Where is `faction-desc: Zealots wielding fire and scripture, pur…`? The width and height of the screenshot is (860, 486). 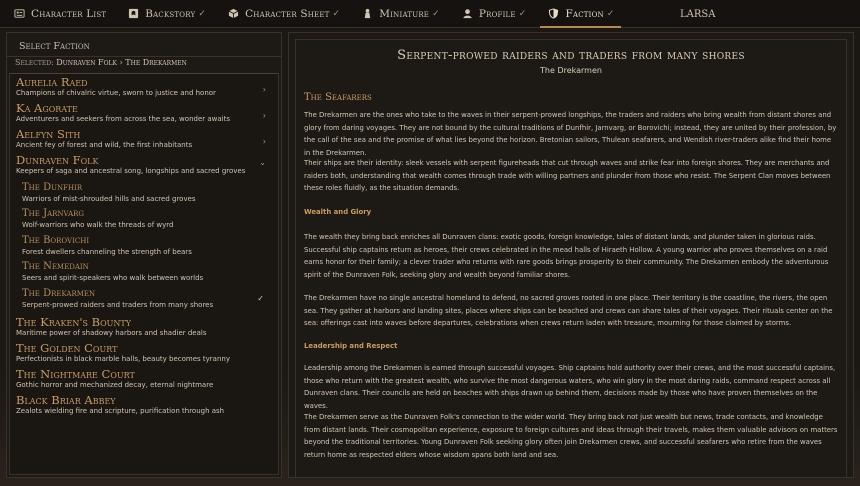 faction-desc: Zealots wielding fire and scripture, pur… is located at coordinates (120, 411).